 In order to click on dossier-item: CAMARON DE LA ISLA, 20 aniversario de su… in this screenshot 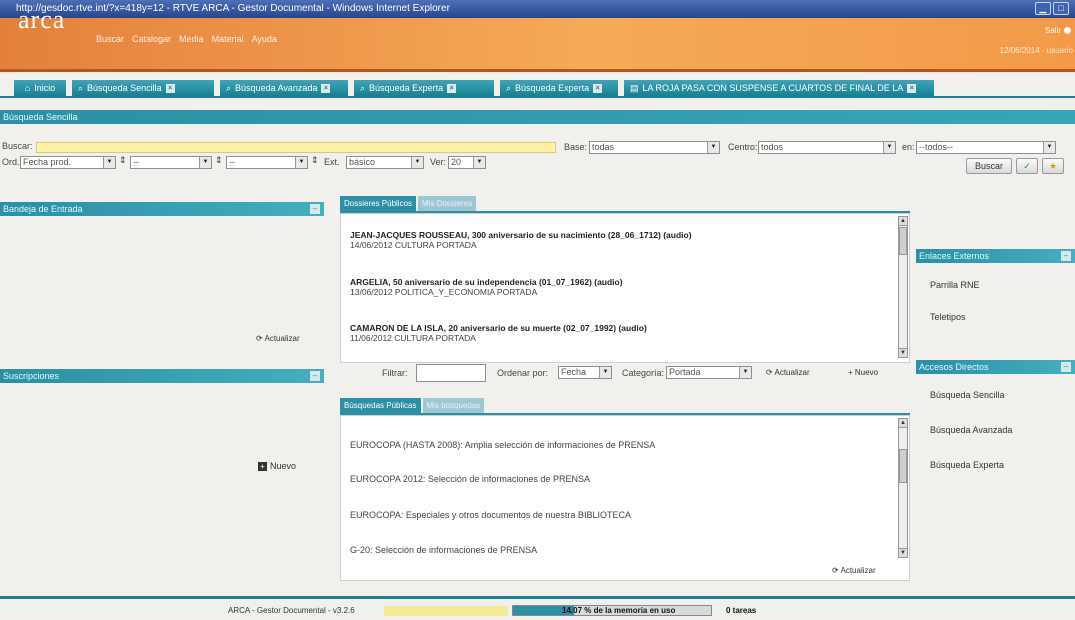, I will do `click(498, 333)`.